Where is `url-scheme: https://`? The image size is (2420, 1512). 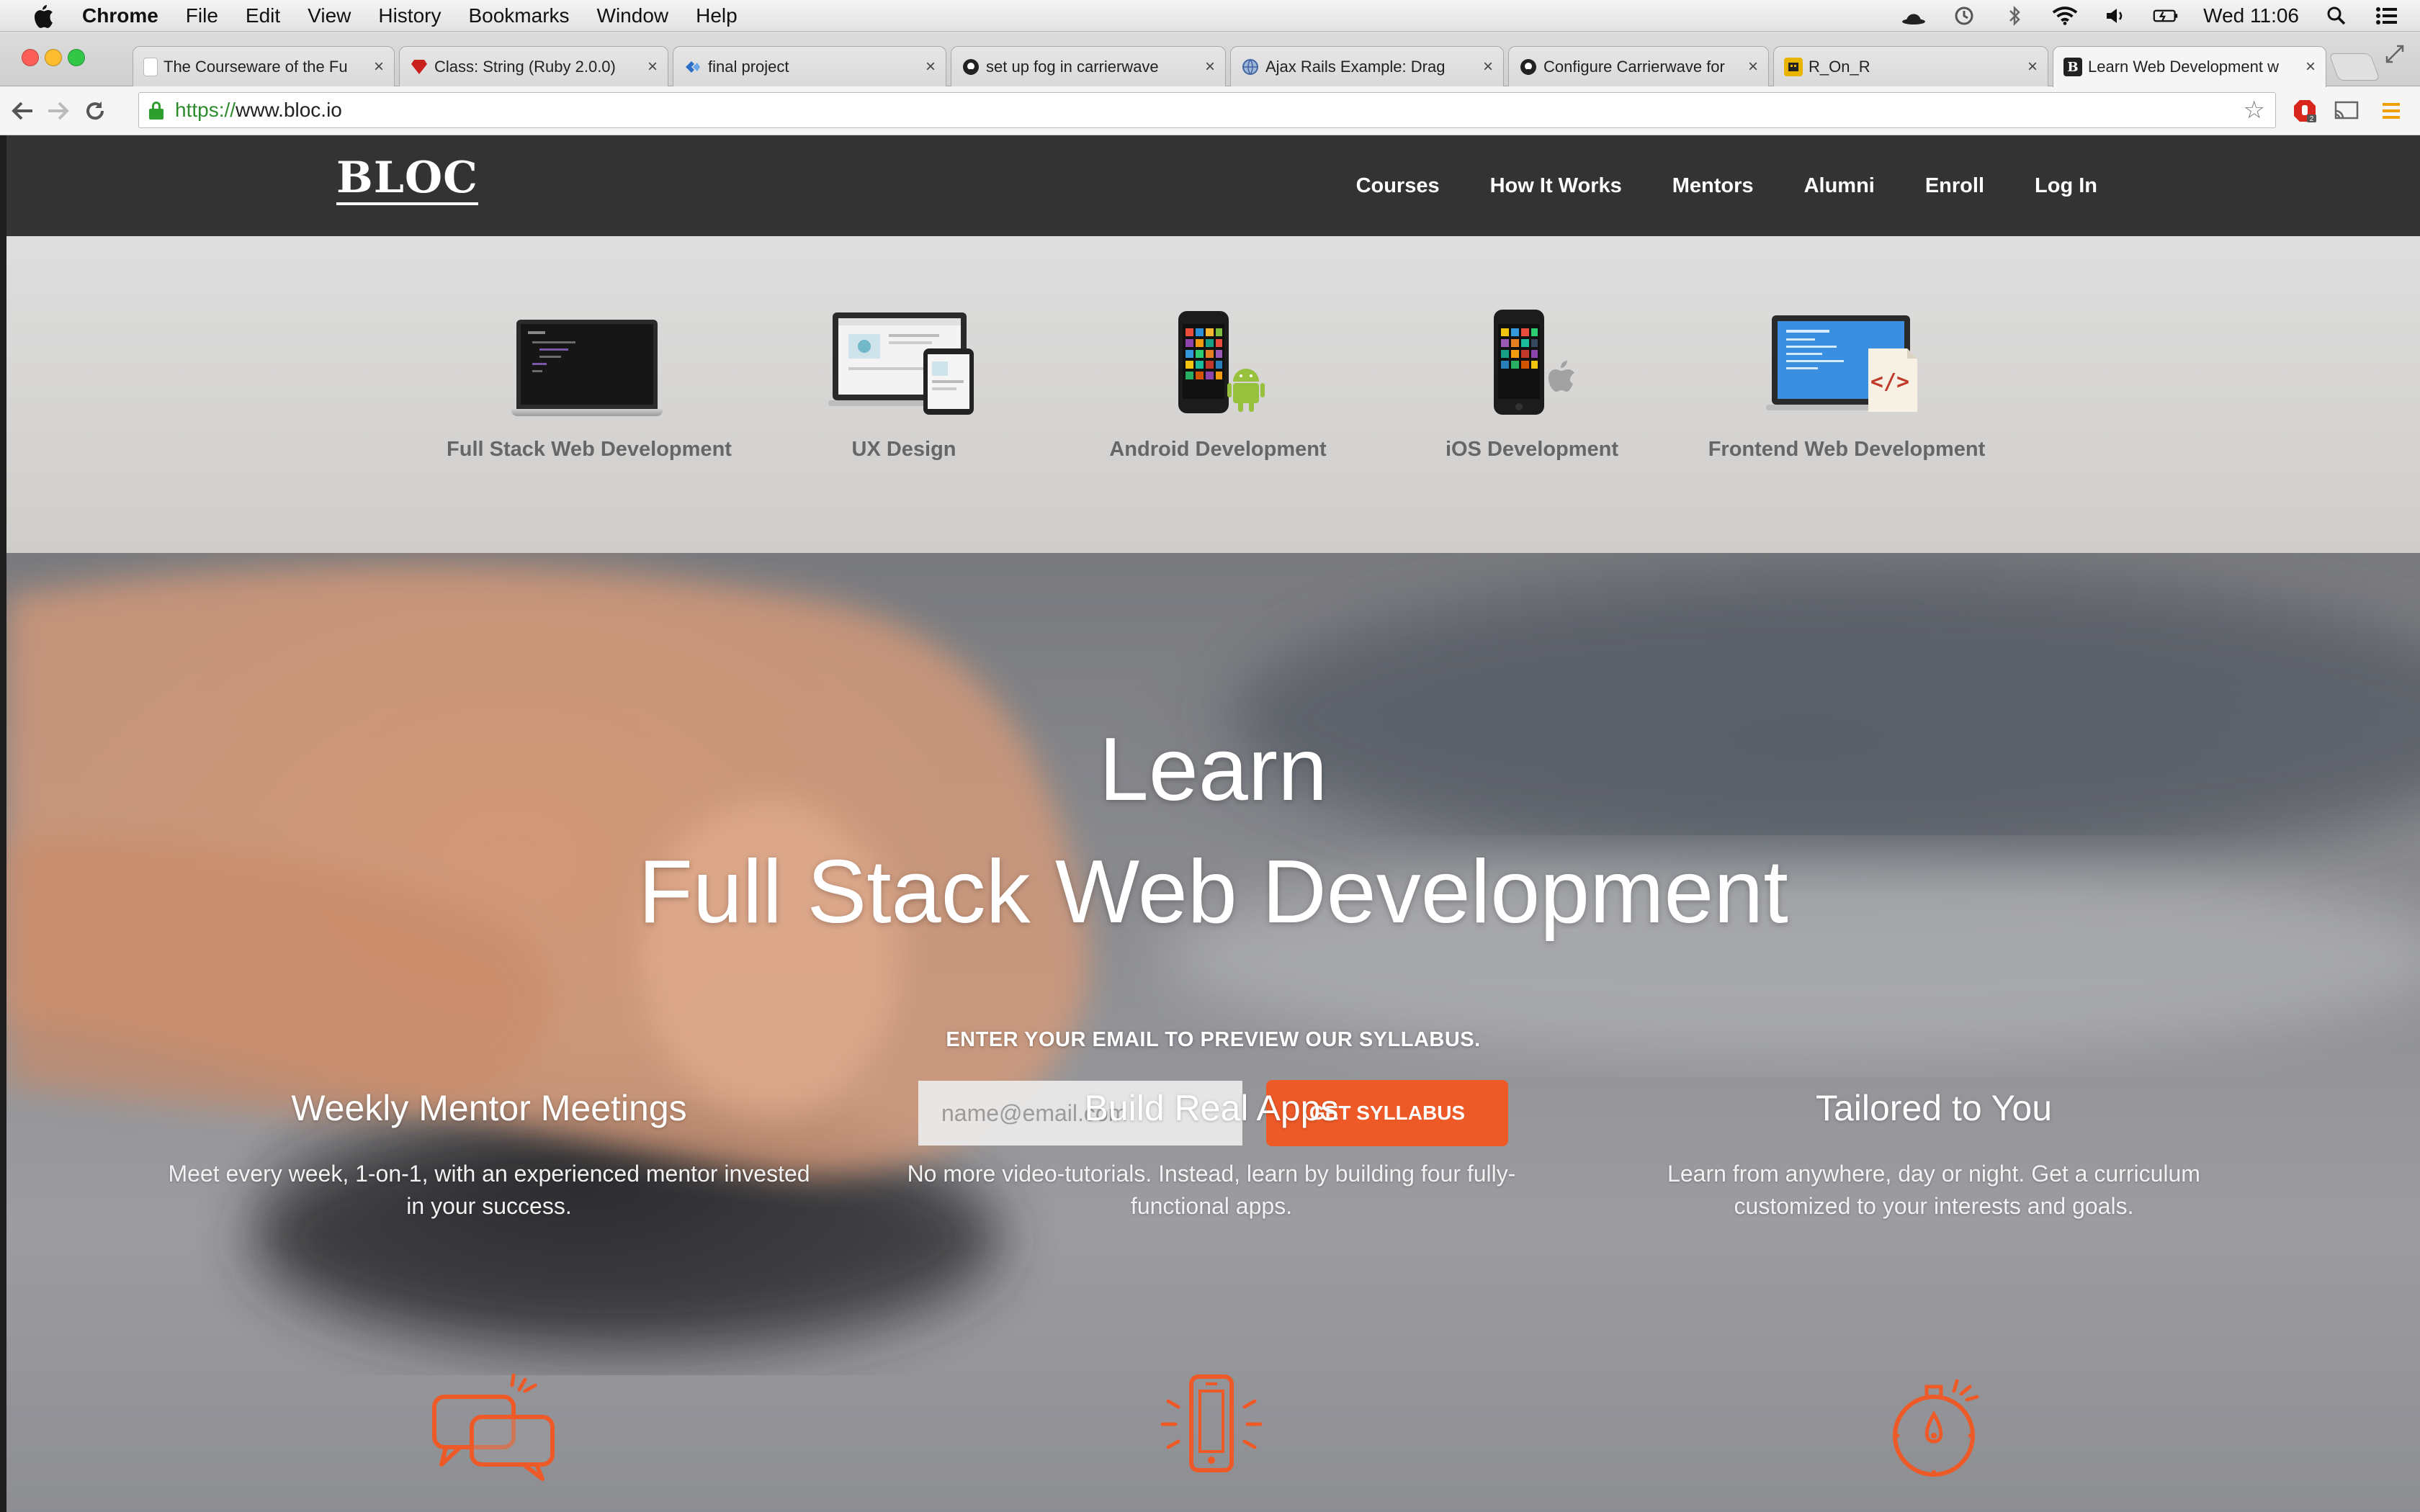
url-scheme: https:// is located at coordinates (205, 110).